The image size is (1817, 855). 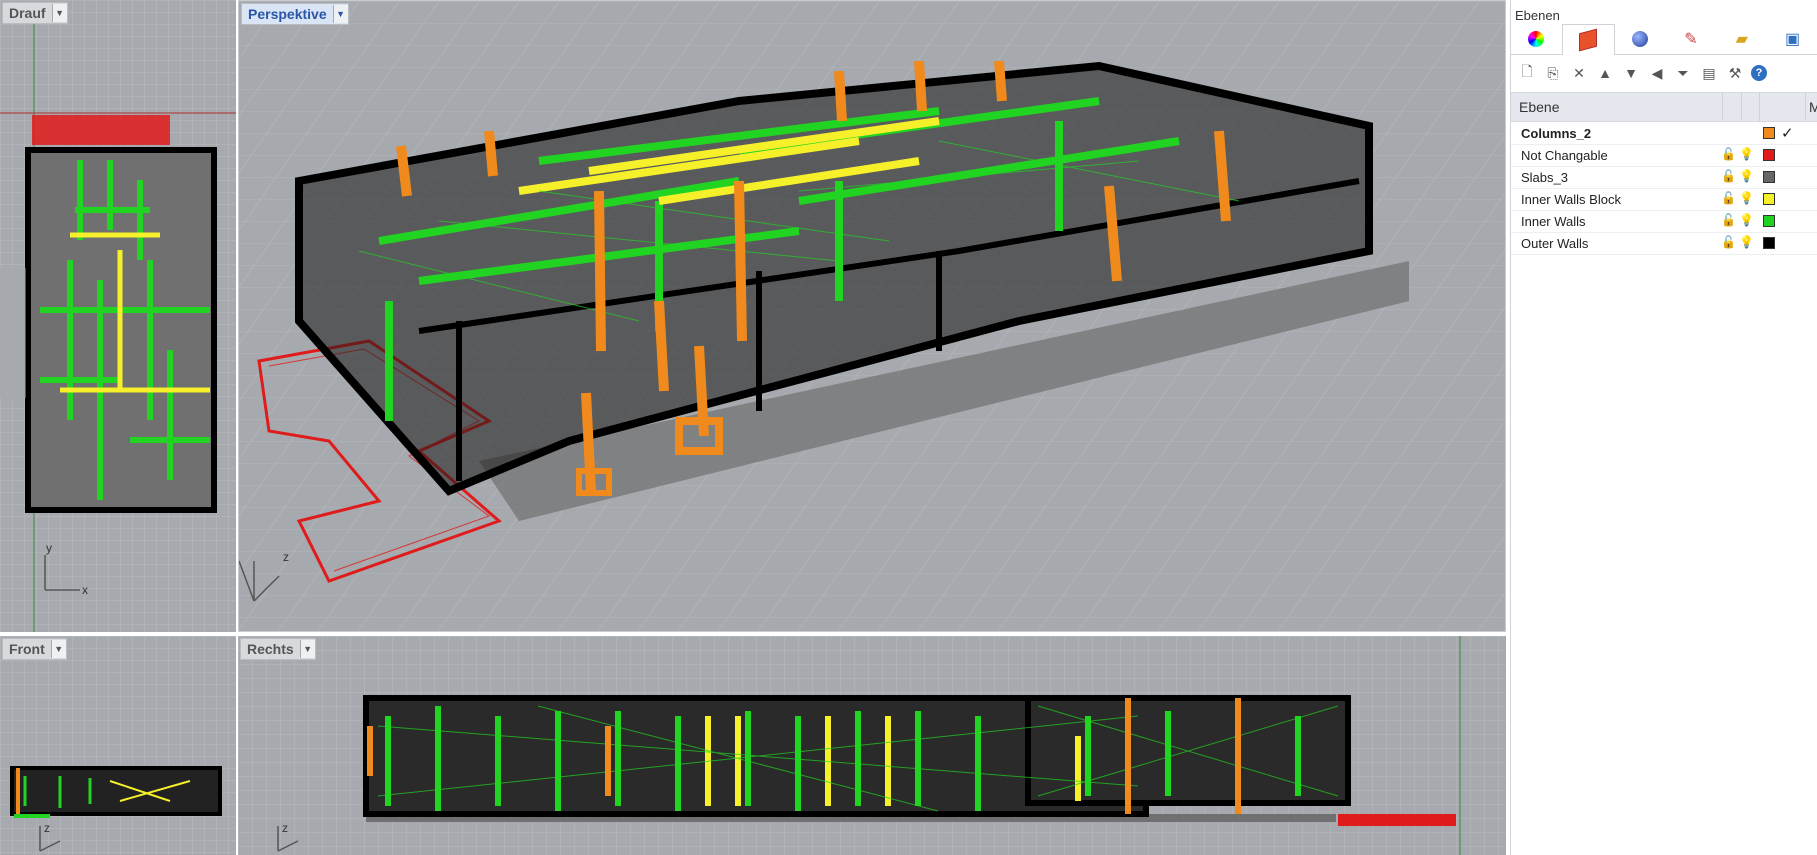 What do you see at coordinates (1664, 133) in the screenshot?
I see `layer-row: Columns_2 ✓` at bounding box center [1664, 133].